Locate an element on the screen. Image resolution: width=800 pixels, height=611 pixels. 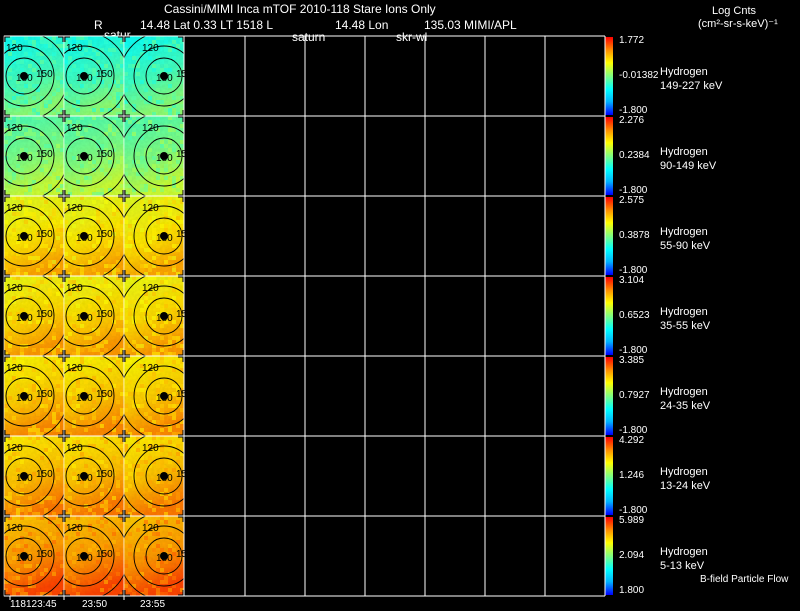
colorbar-max-label: 5.989 is located at coordinates (632, 520).